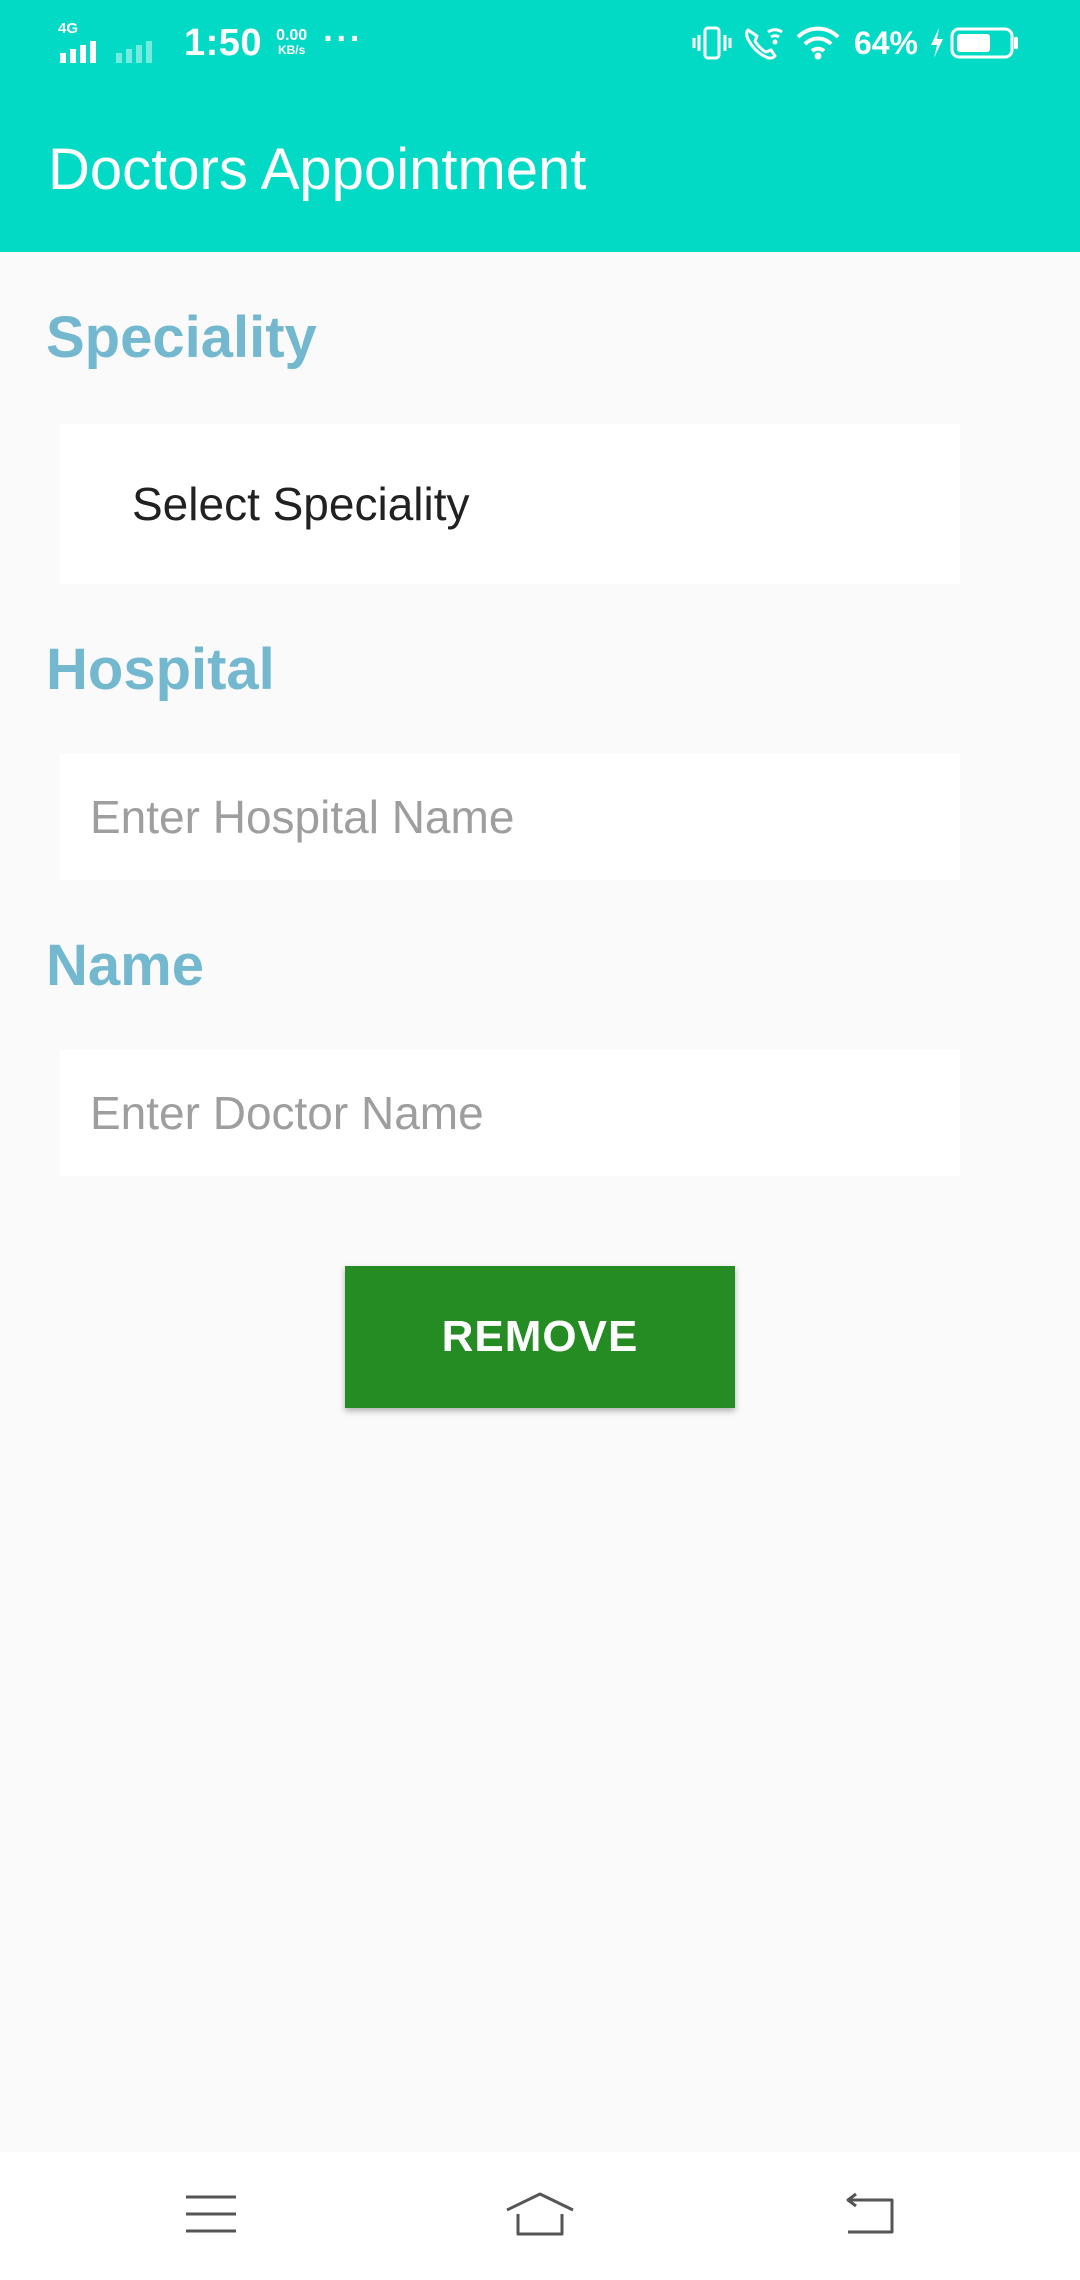 The width and height of the screenshot is (1080, 2280). I want to click on back-button, so click(869, 2216).